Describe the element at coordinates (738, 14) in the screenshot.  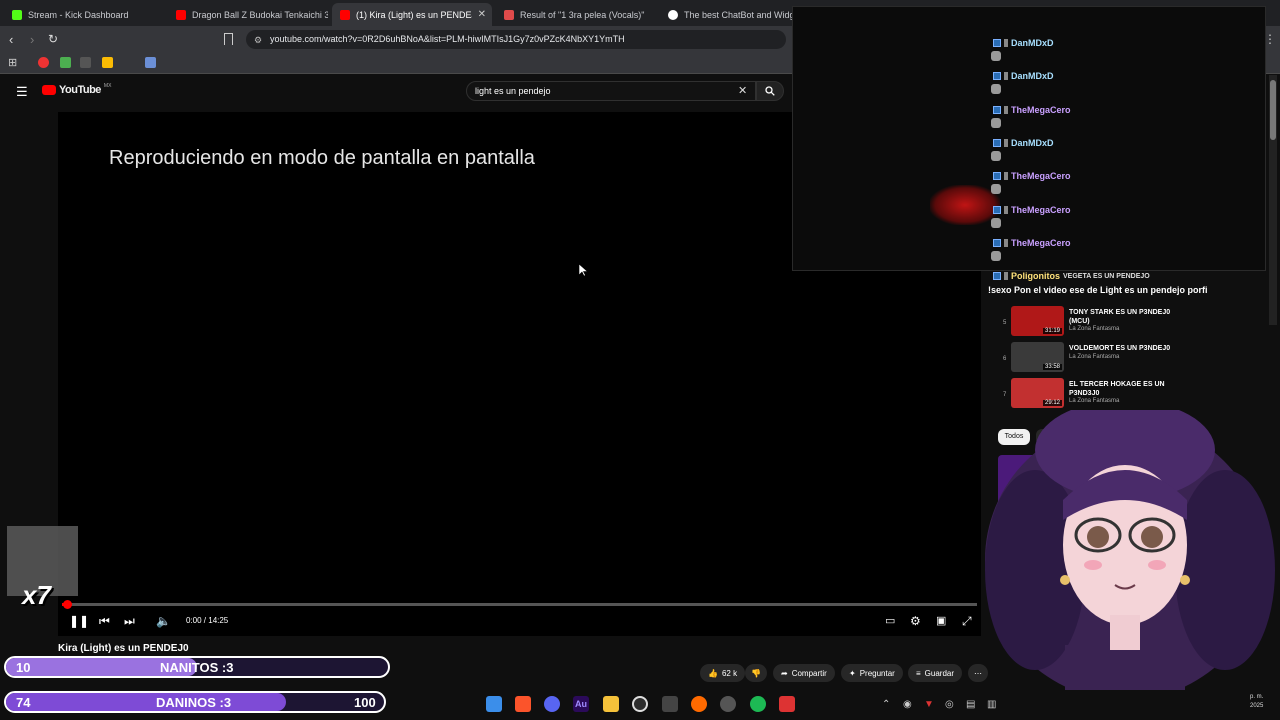
I see `tab-title: The best ChatBot and Widgets` at that location.